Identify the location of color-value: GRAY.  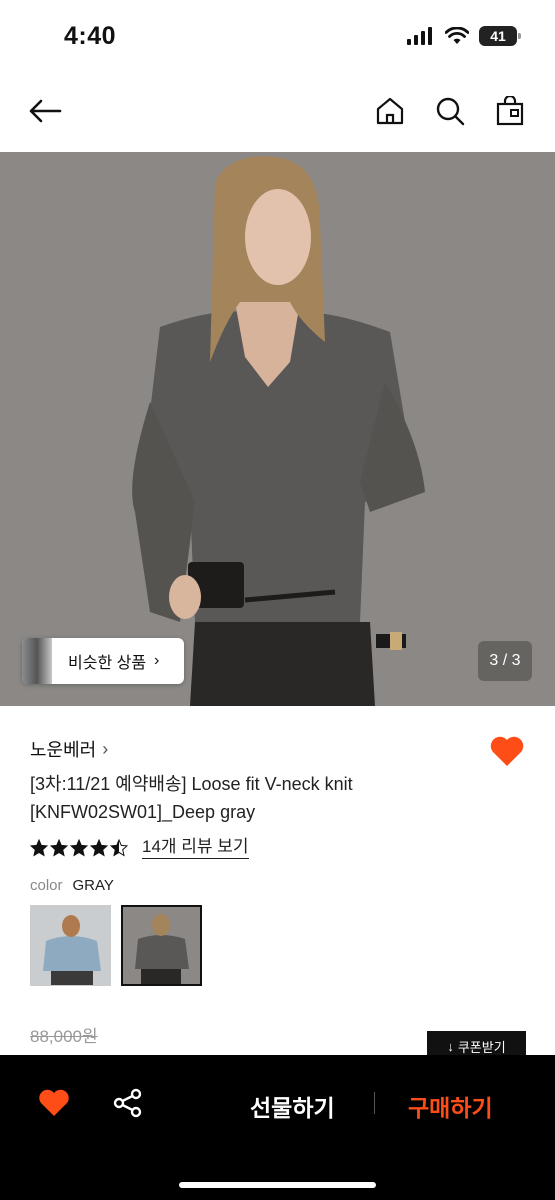
(93, 885).